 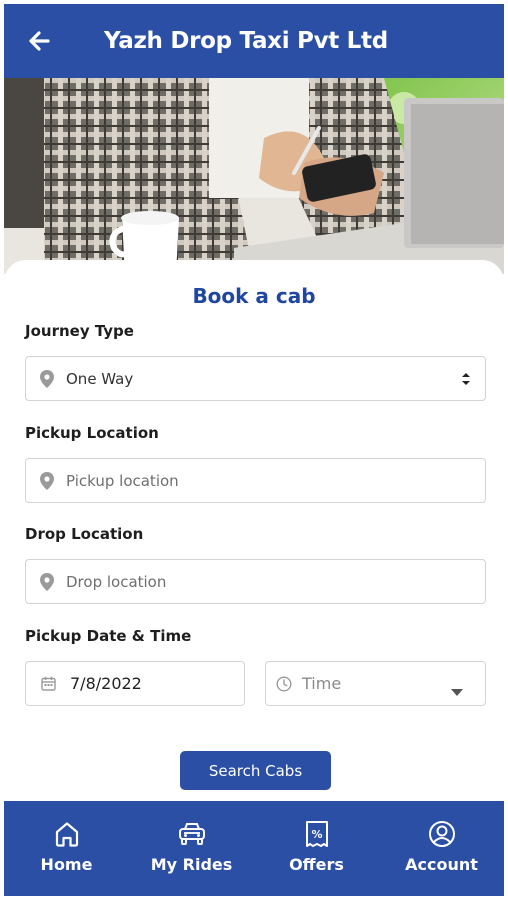 I want to click on nav-label: Home, so click(x=66, y=864).